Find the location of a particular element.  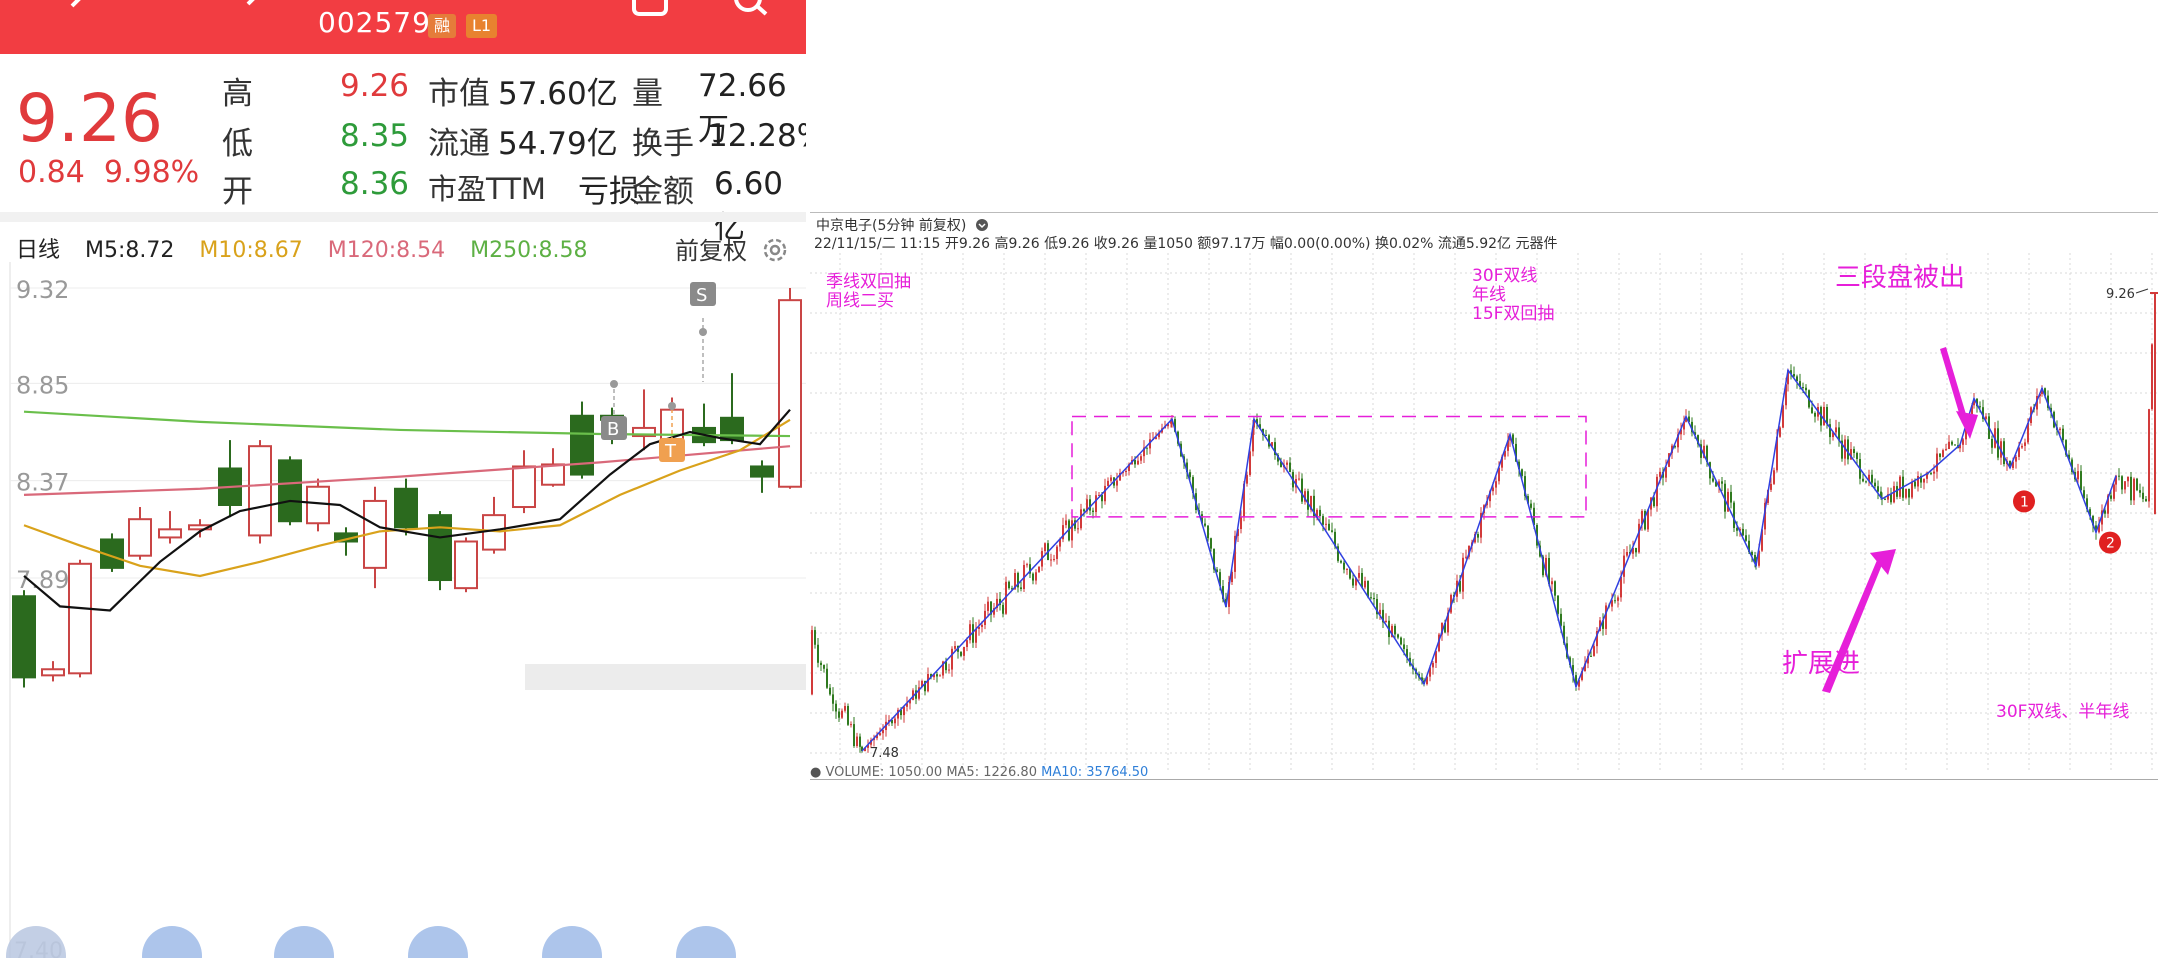

float-cap-value: 54.79亿 is located at coordinates (558, 144).